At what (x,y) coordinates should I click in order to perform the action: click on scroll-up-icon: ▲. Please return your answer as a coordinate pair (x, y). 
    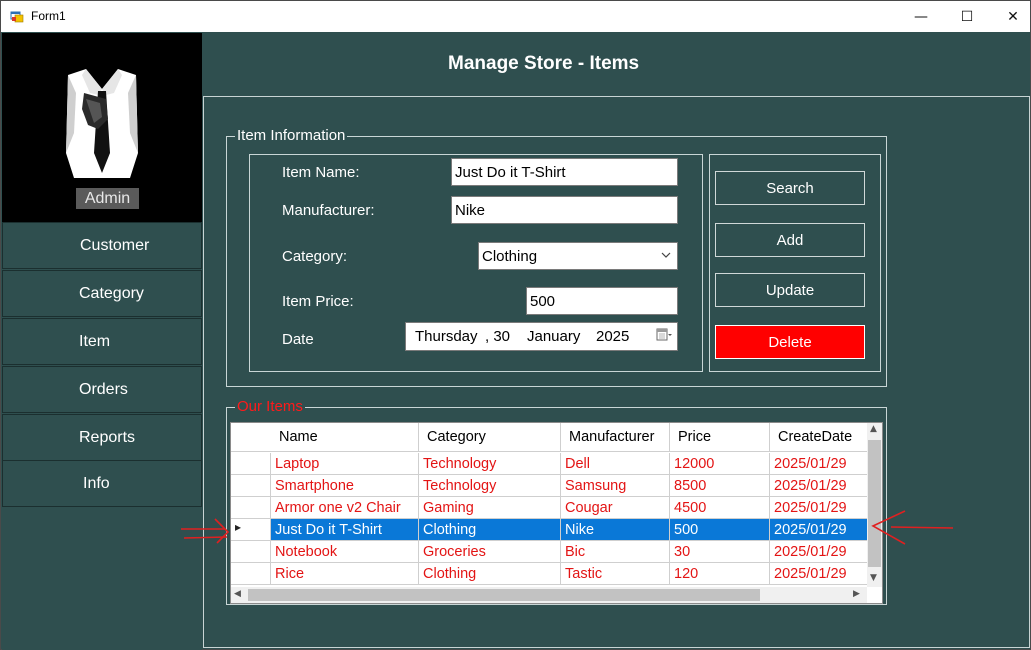
    Looking at the image, I should click on (873, 429).